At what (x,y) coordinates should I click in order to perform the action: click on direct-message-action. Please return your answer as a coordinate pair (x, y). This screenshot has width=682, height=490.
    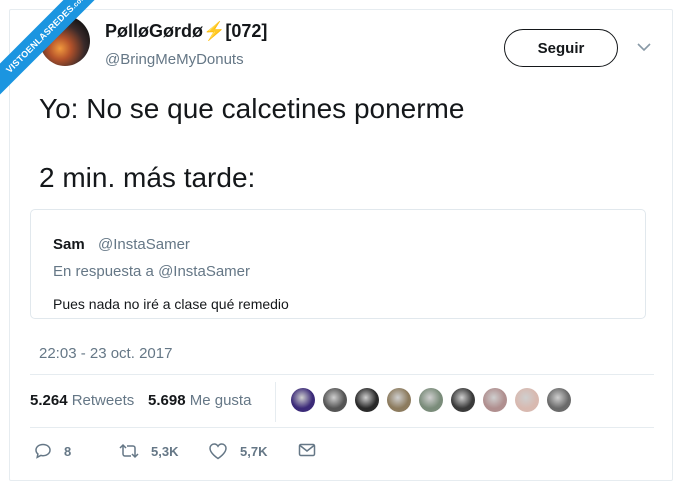
    Looking at the image, I should click on (313, 450).